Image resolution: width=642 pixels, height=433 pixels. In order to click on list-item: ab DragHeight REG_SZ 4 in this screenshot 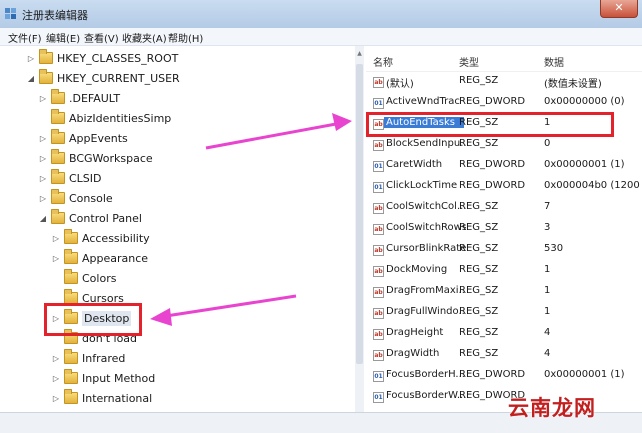, I will do `click(504, 334)`.